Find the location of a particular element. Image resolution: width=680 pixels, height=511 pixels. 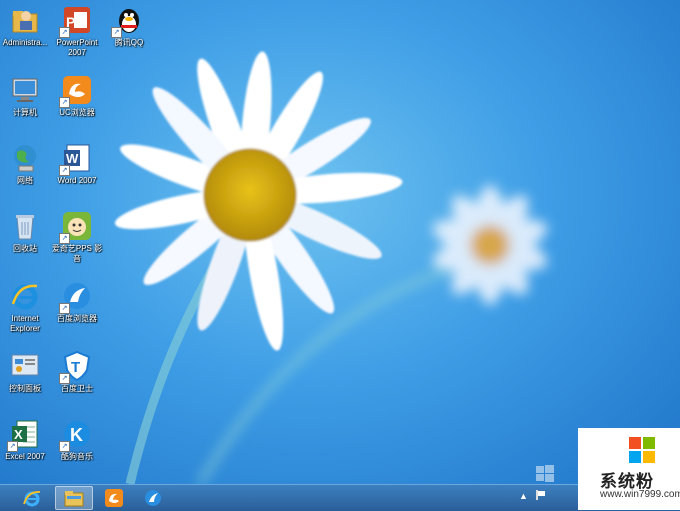

desktop-icon-network: 网络 is located at coordinates (27, 164).